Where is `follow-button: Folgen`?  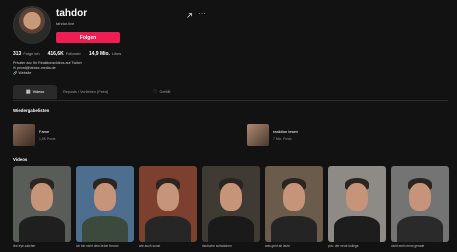 follow-button: Folgen is located at coordinates (88, 37).